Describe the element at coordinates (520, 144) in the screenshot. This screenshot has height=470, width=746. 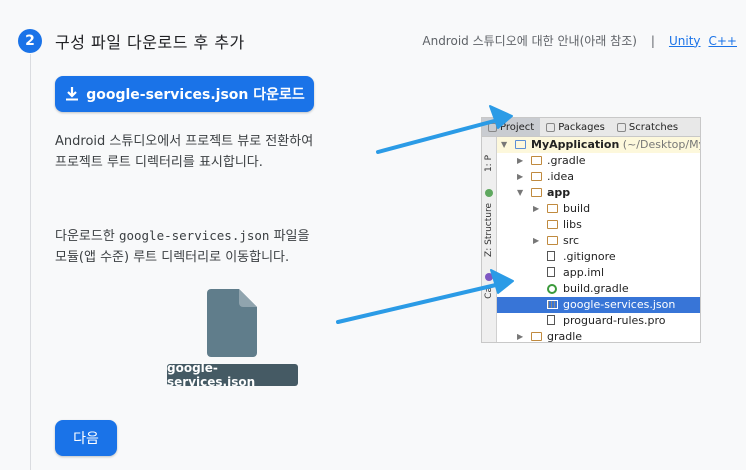
I see `module-folder-icon` at that location.